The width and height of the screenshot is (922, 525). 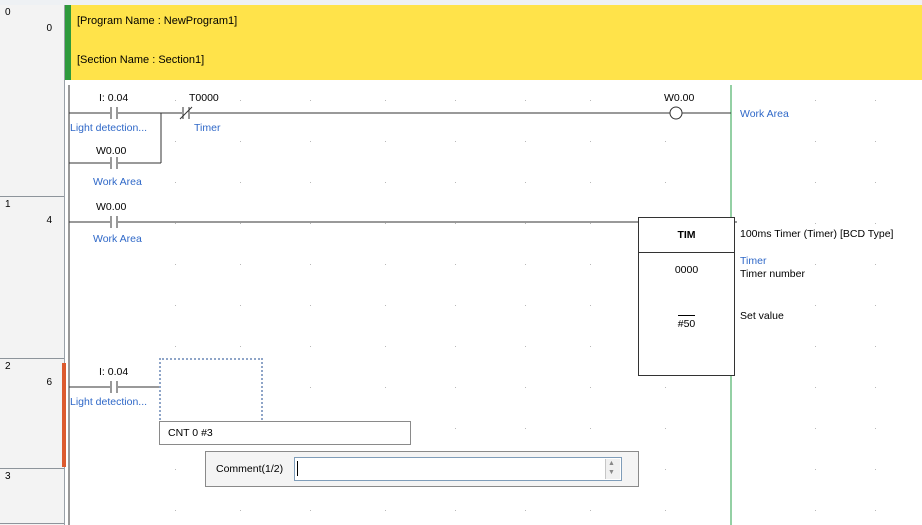 I want to click on set-value-wrap: #50, so click(x=686, y=322).